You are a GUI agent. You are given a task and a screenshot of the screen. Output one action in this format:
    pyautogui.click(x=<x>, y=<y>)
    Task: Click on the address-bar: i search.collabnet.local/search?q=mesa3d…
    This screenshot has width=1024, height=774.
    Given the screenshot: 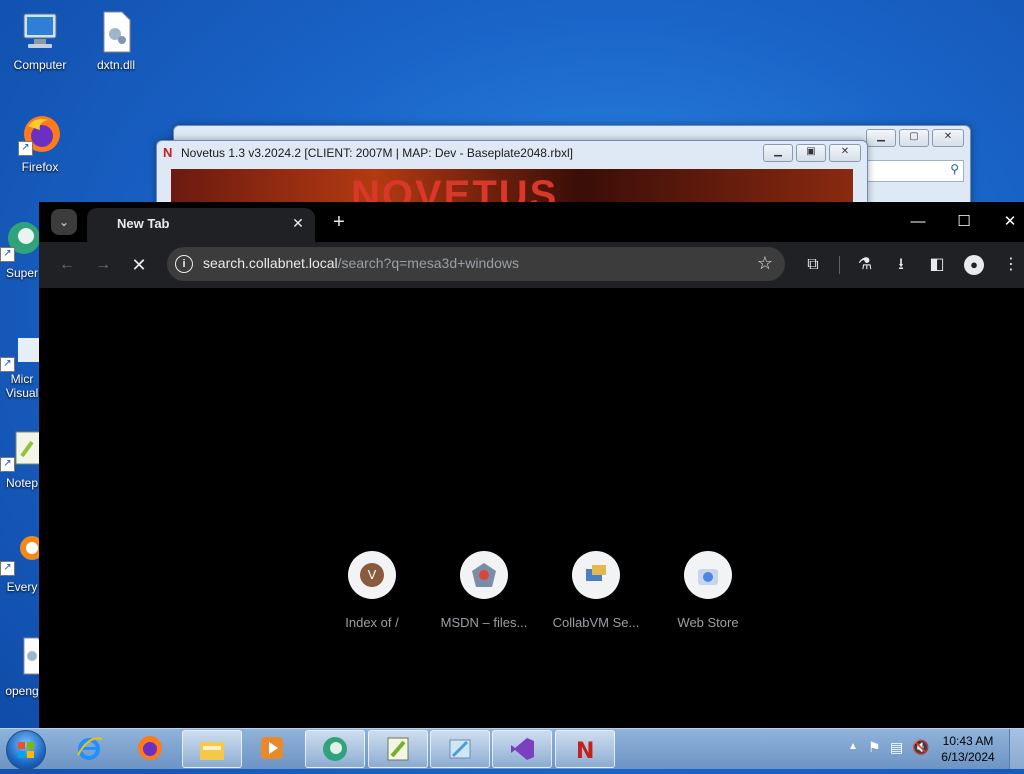 What is the action you would take?
    pyautogui.click(x=476, y=264)
    